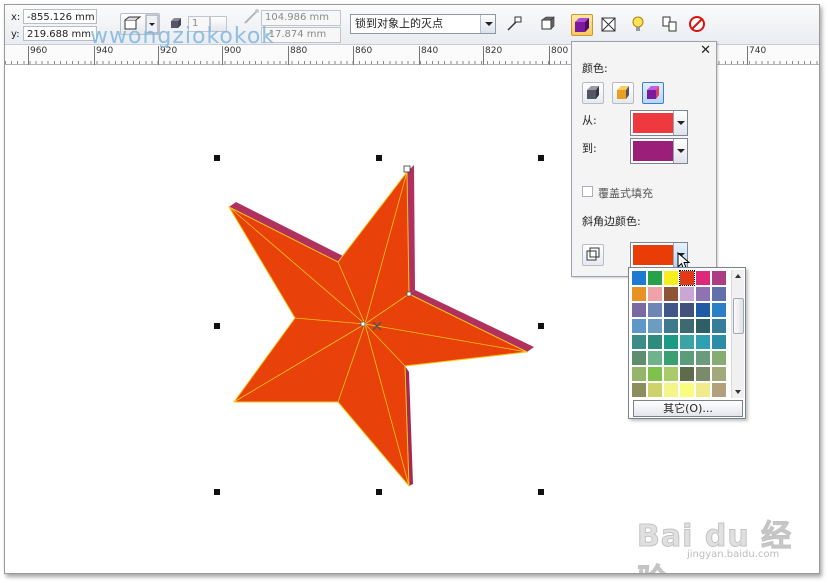  What do you see at coordinates (653, 123) in the screenshot?
I see `from-color-swatch` at bounding box center [653, 123].